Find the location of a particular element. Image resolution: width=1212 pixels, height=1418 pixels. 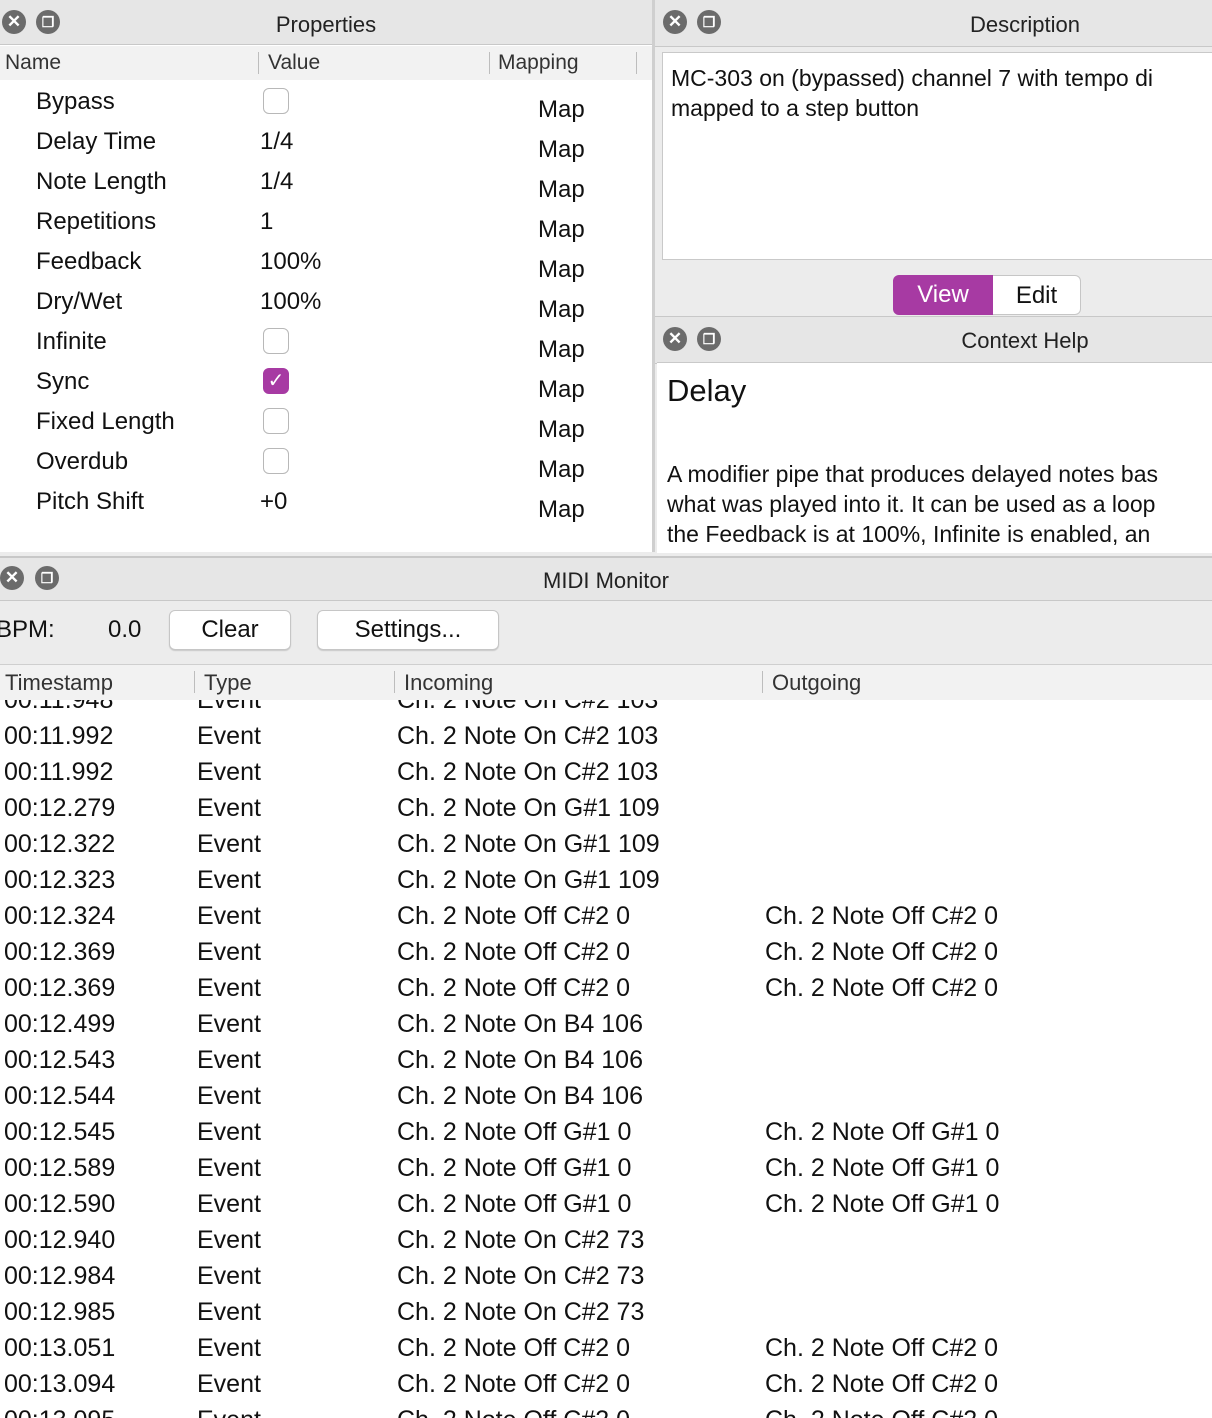

property-row: Bypass Map is located at coordinates (326, 103).